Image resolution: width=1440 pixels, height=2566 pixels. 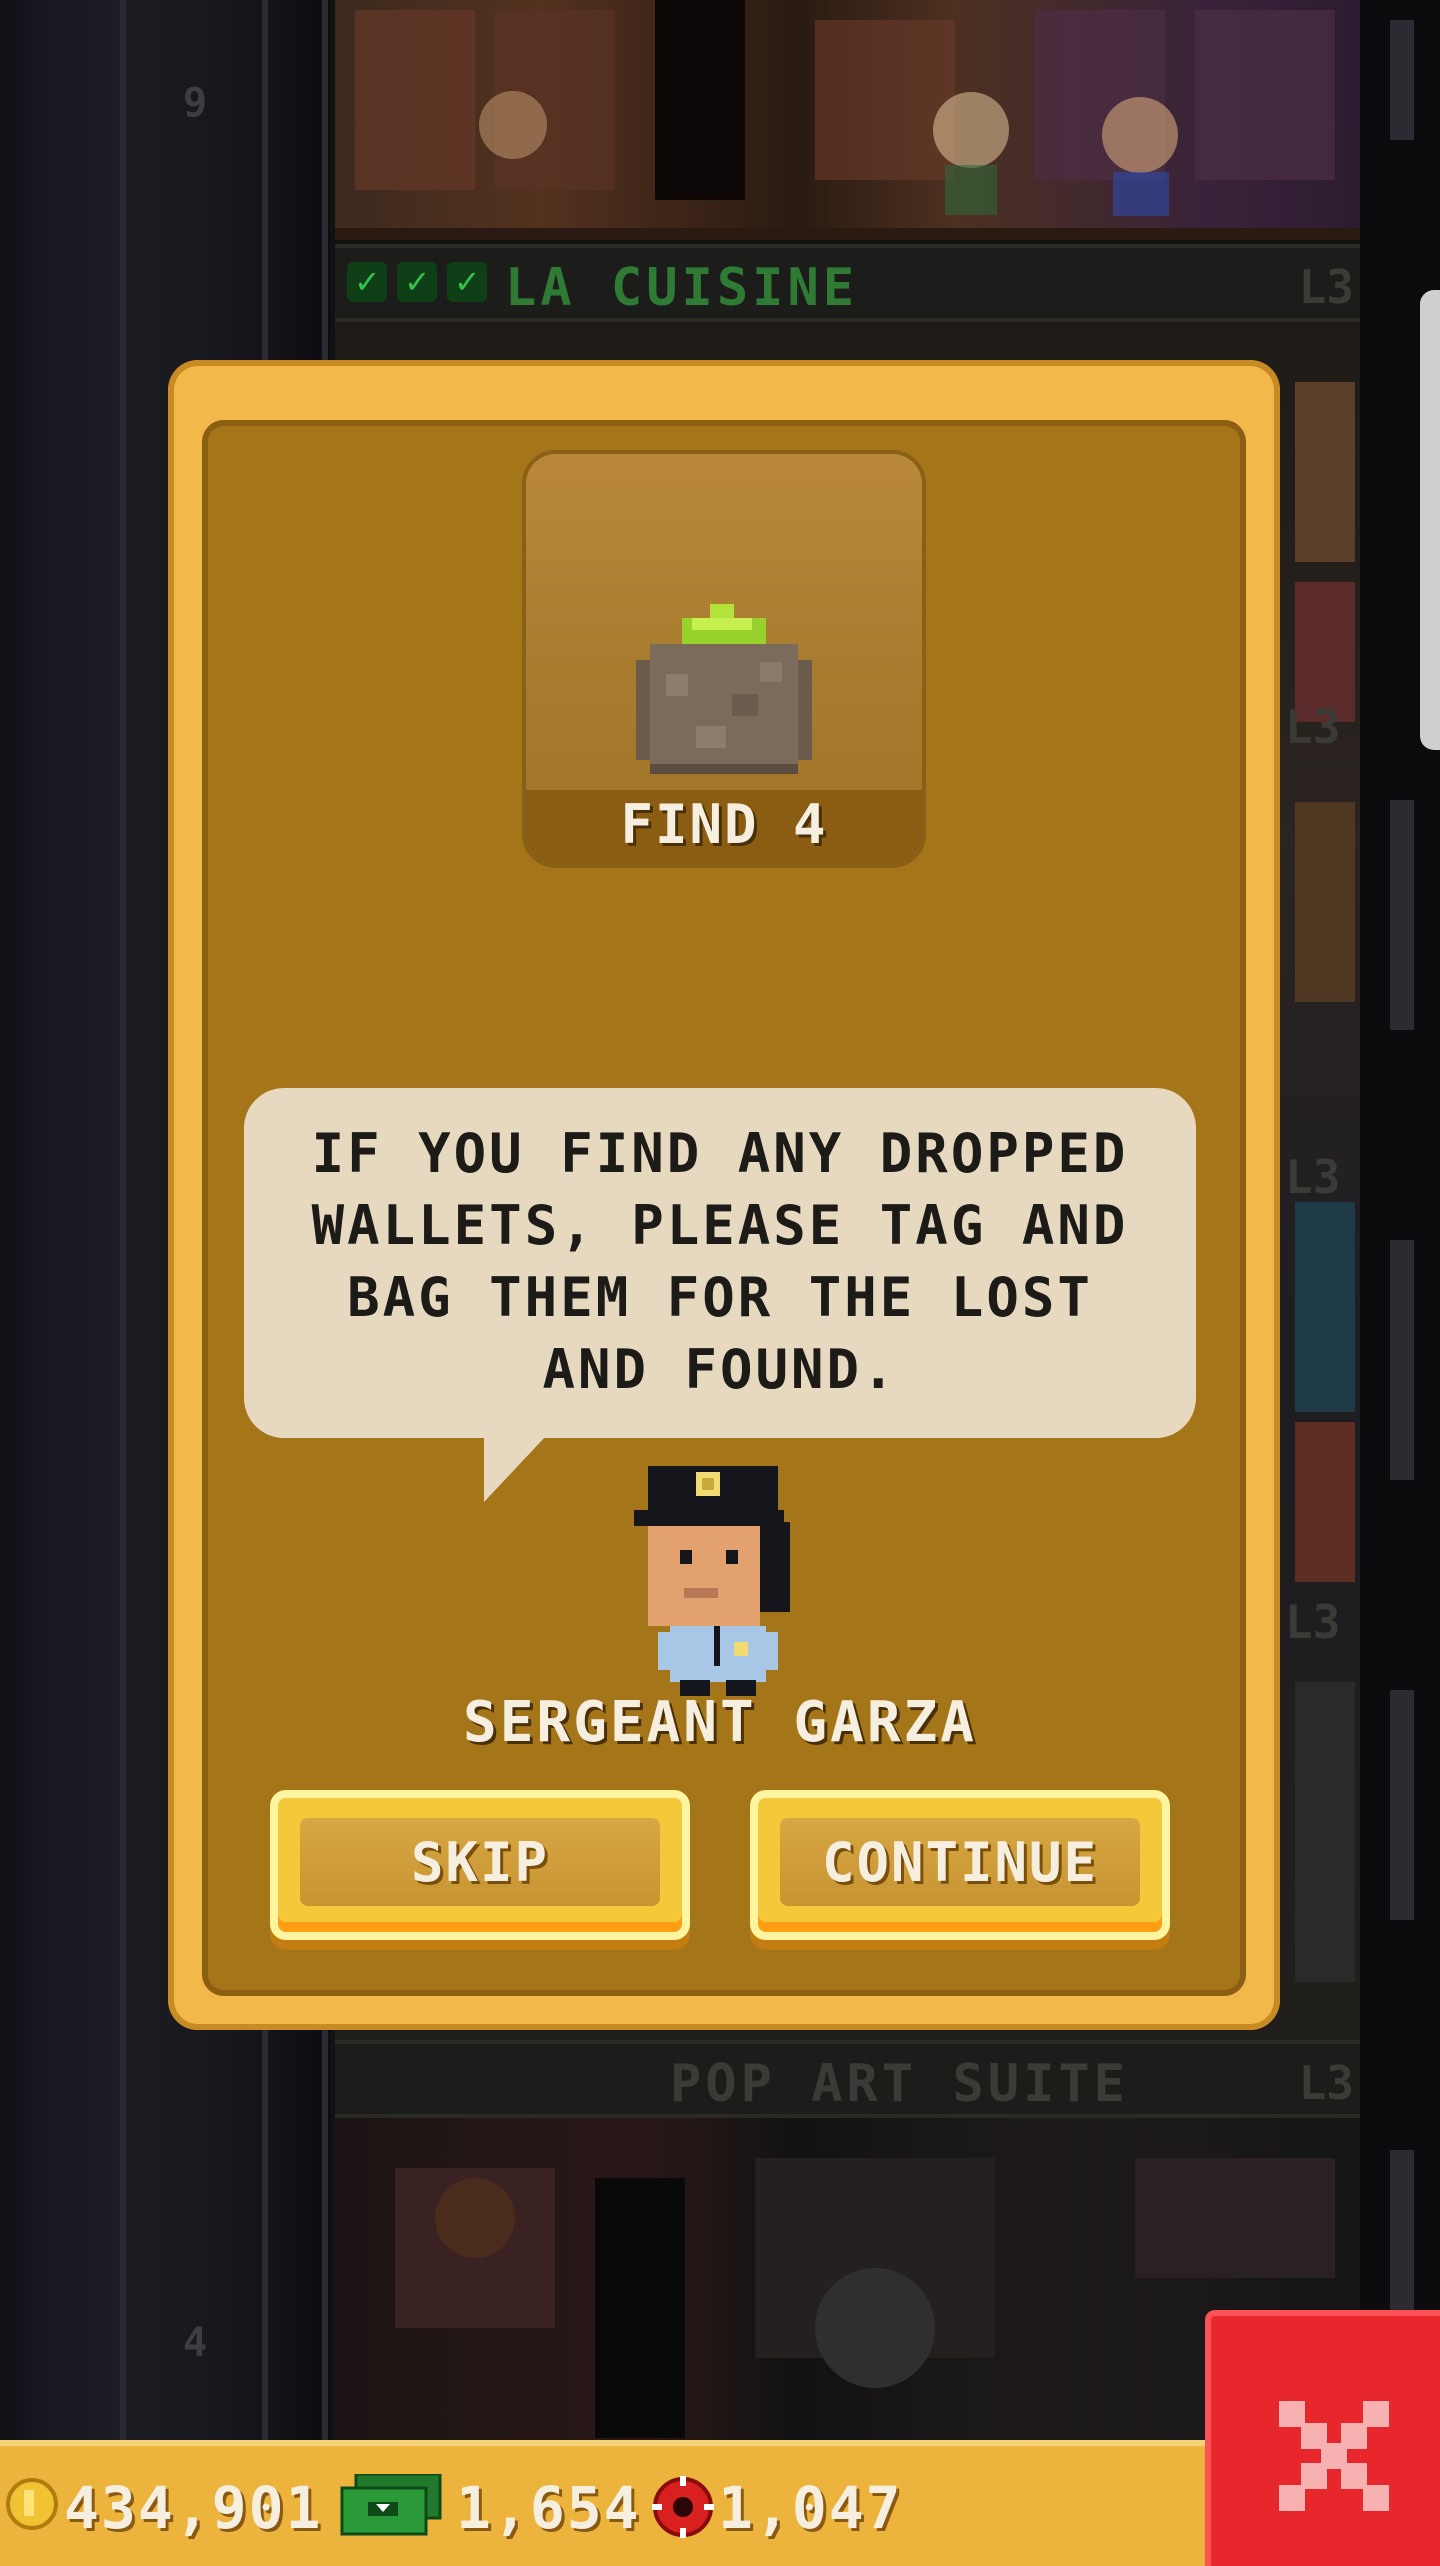 I want to click on mission-goal-card: FIND 4, so click(x=724, y=659).